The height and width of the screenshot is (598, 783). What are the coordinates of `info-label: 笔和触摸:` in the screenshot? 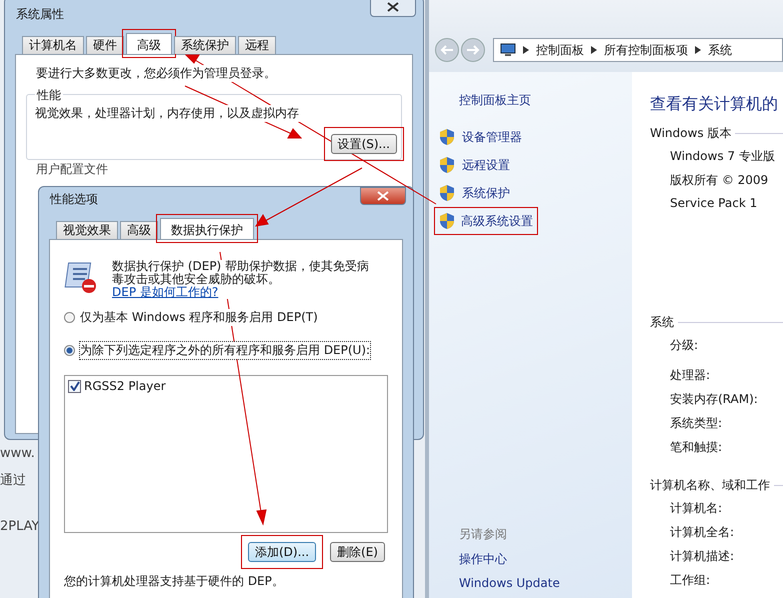 It's located at (697, 447).